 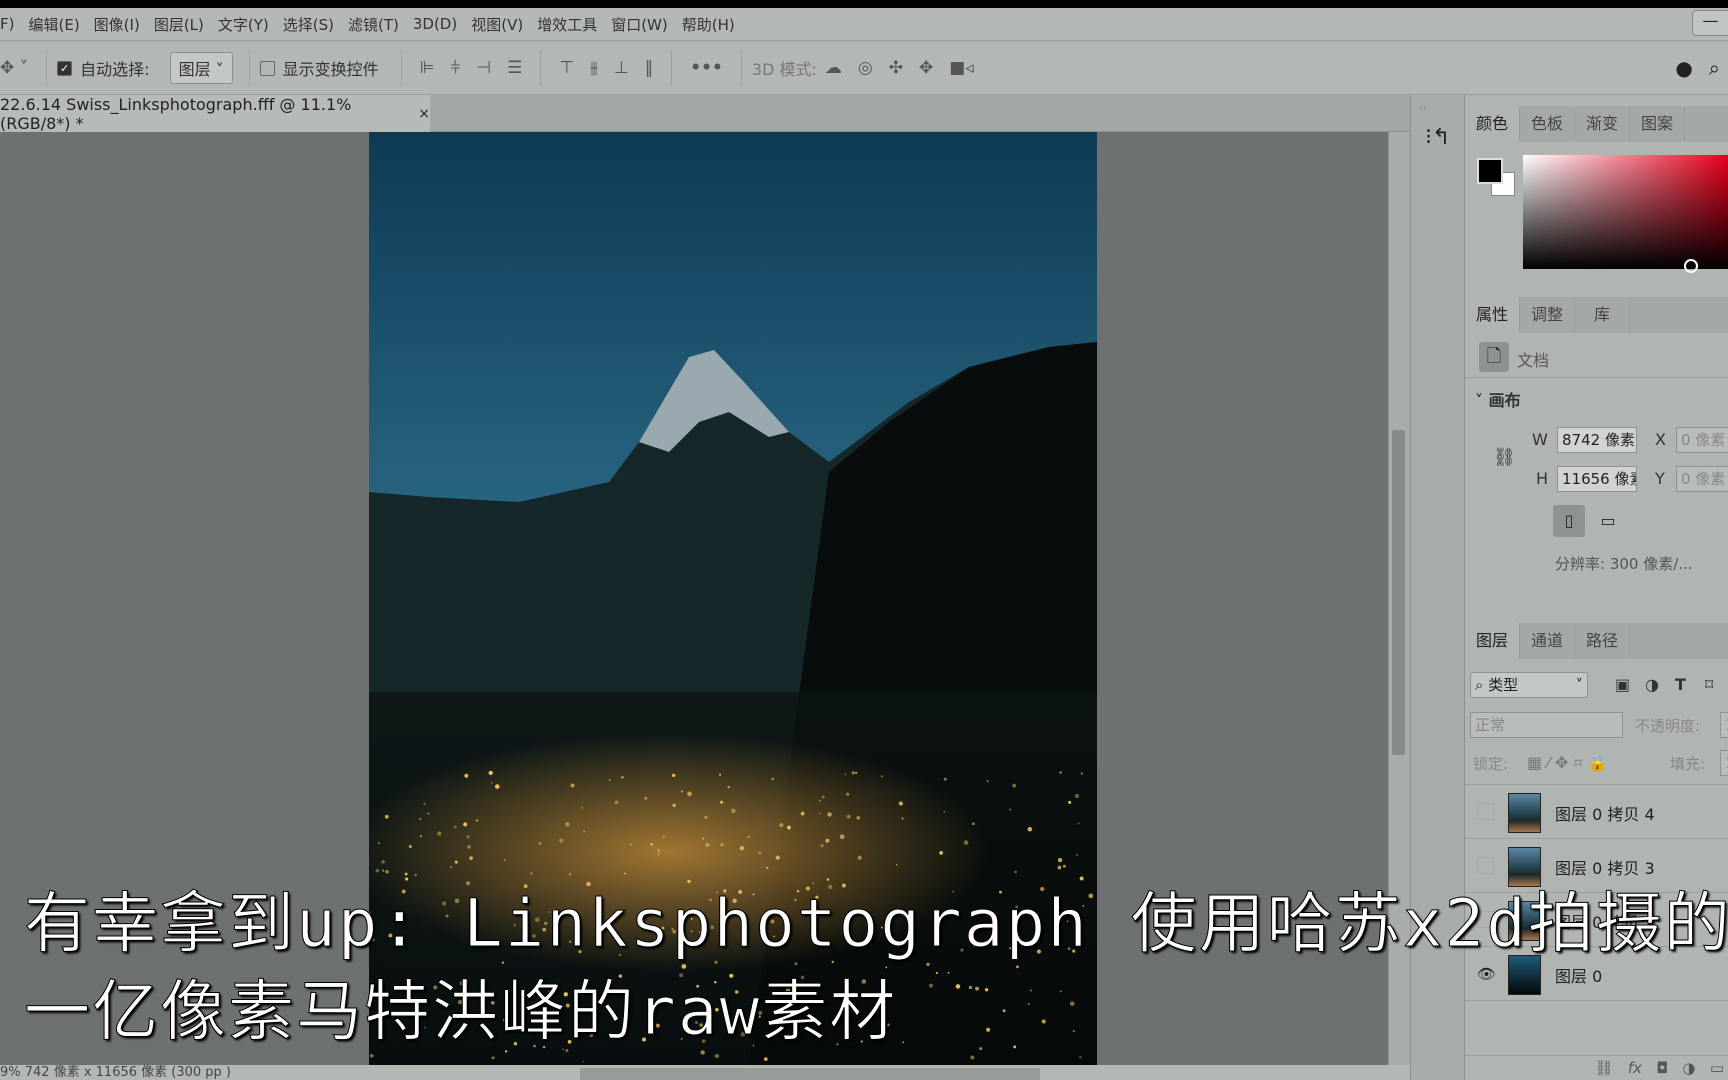 What do you see at coordinates (1596, 812) in the screenshot?
I see `layer-row: 图层 0 拷贝 4` at bounding box center [1596, 812].